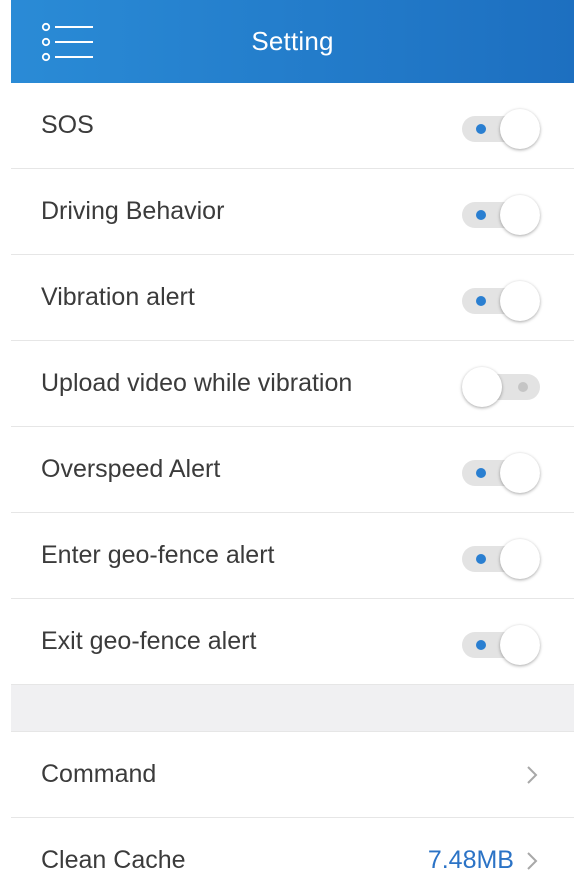 This screenshot has width=585, height=895. I want to click on setting-label: SOS, so click(67, 125).